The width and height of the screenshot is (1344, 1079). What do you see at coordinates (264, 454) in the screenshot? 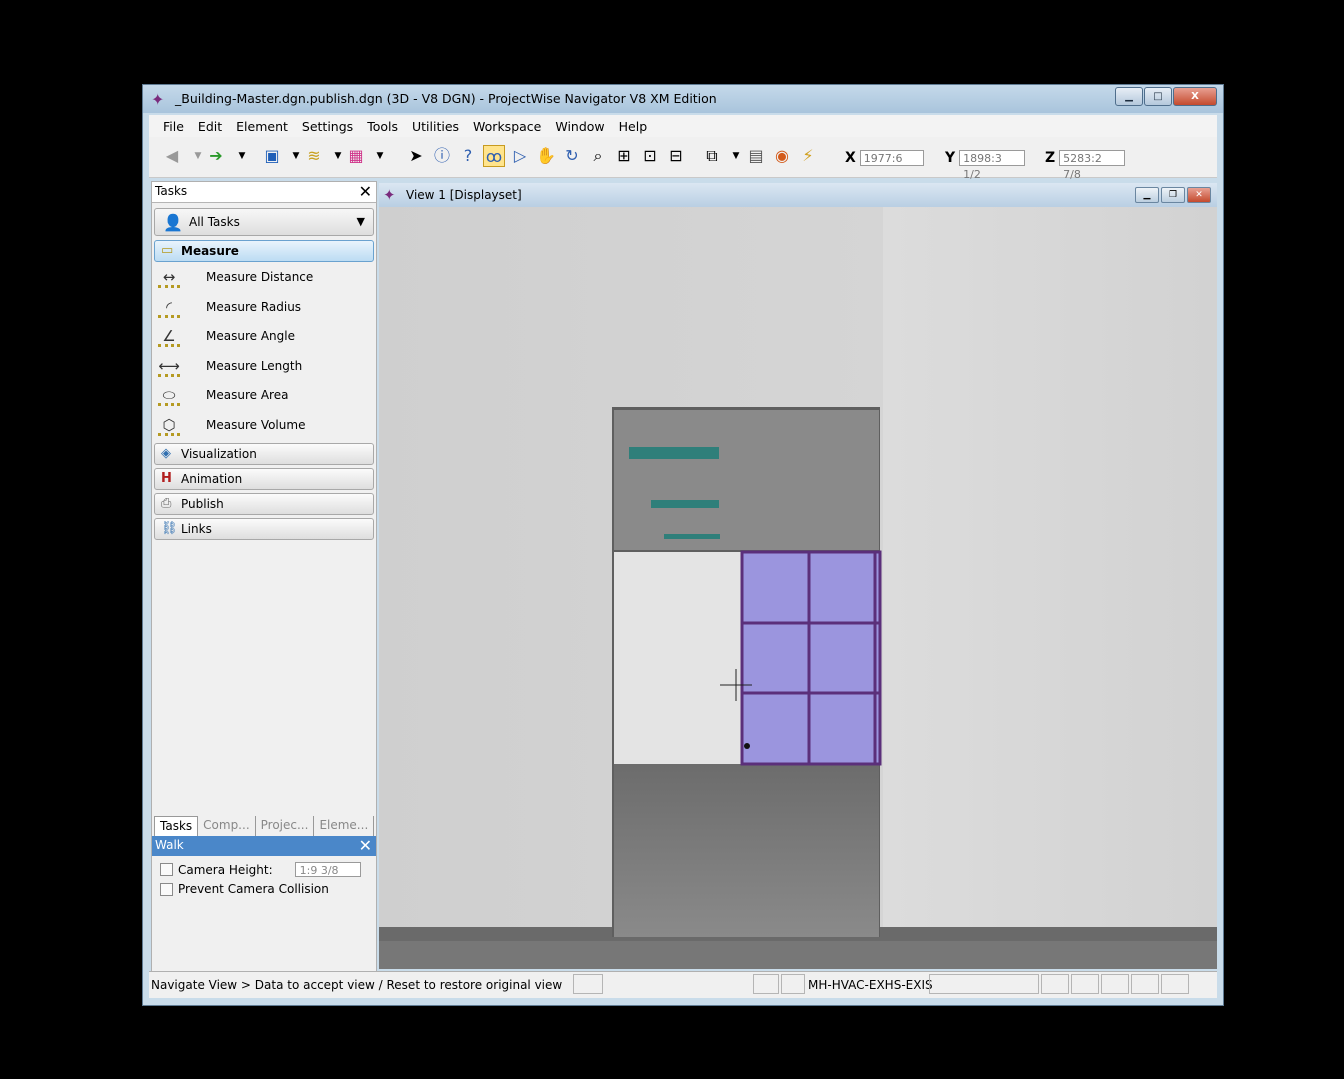
I see `section-visualization: ◈ Visualization` at bounding box center [264, 454].